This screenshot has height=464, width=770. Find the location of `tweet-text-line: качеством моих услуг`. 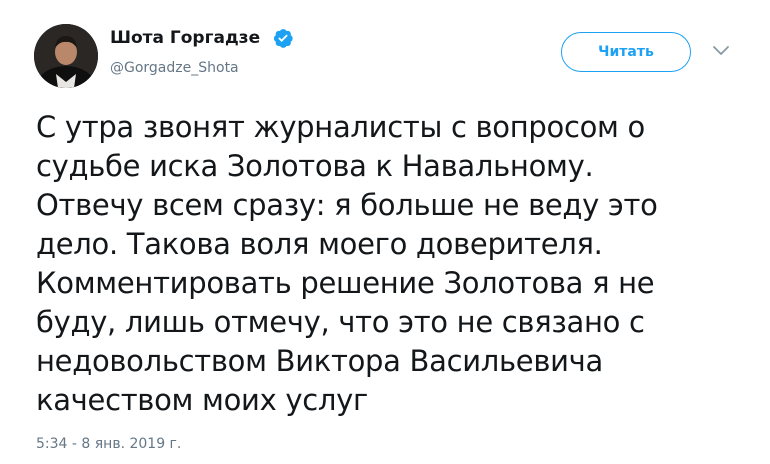

tweet-text-line: качеством моих услуг is located at coordinates (202, 400).